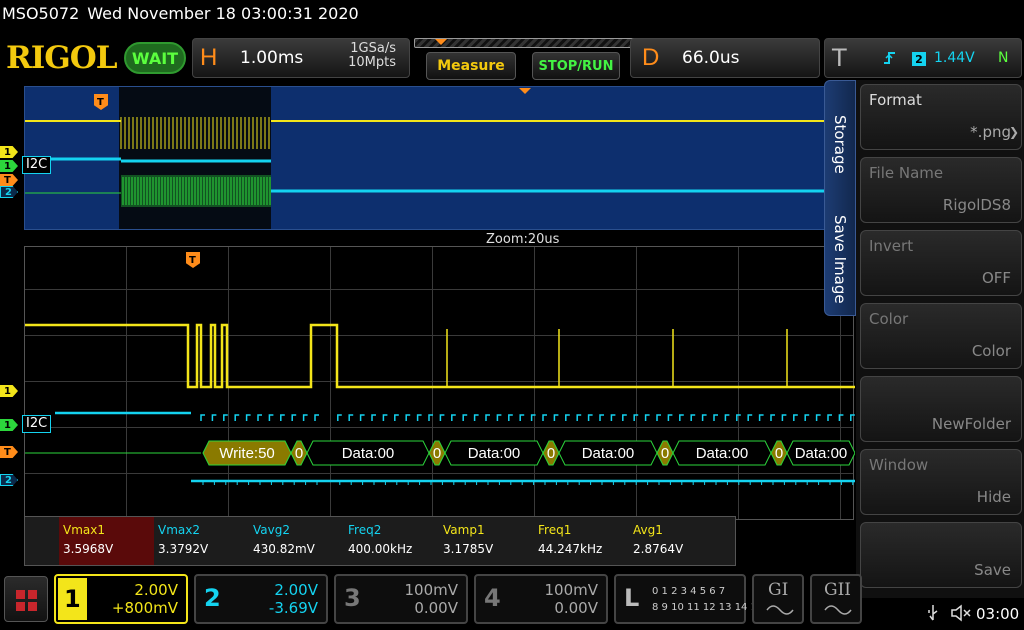 The height and width of the screenshot is (630, 1024). Describe the element at coordinates (106, 541) in the screenshot. I see `measurement-cell: Vmax1 3.5968V` at that location.